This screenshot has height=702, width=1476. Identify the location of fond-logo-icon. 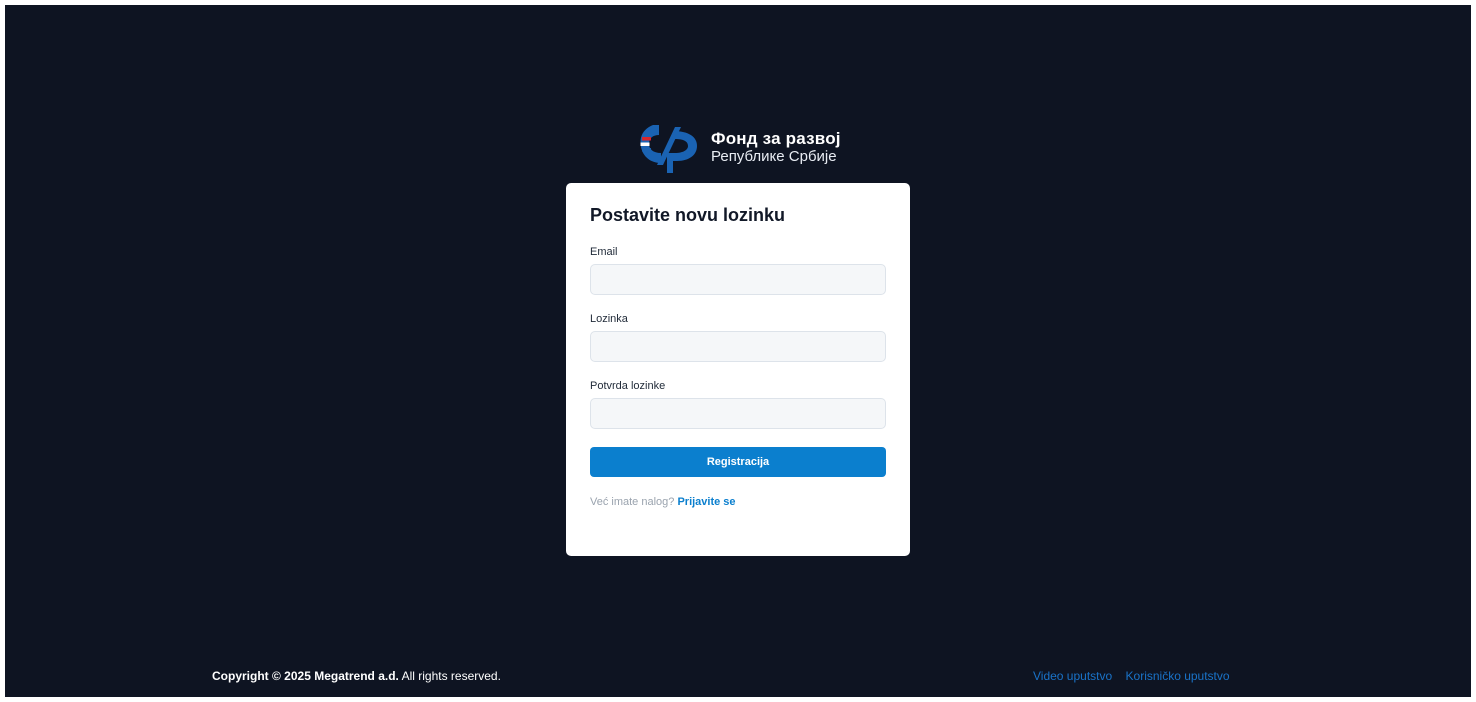
(668, 149).